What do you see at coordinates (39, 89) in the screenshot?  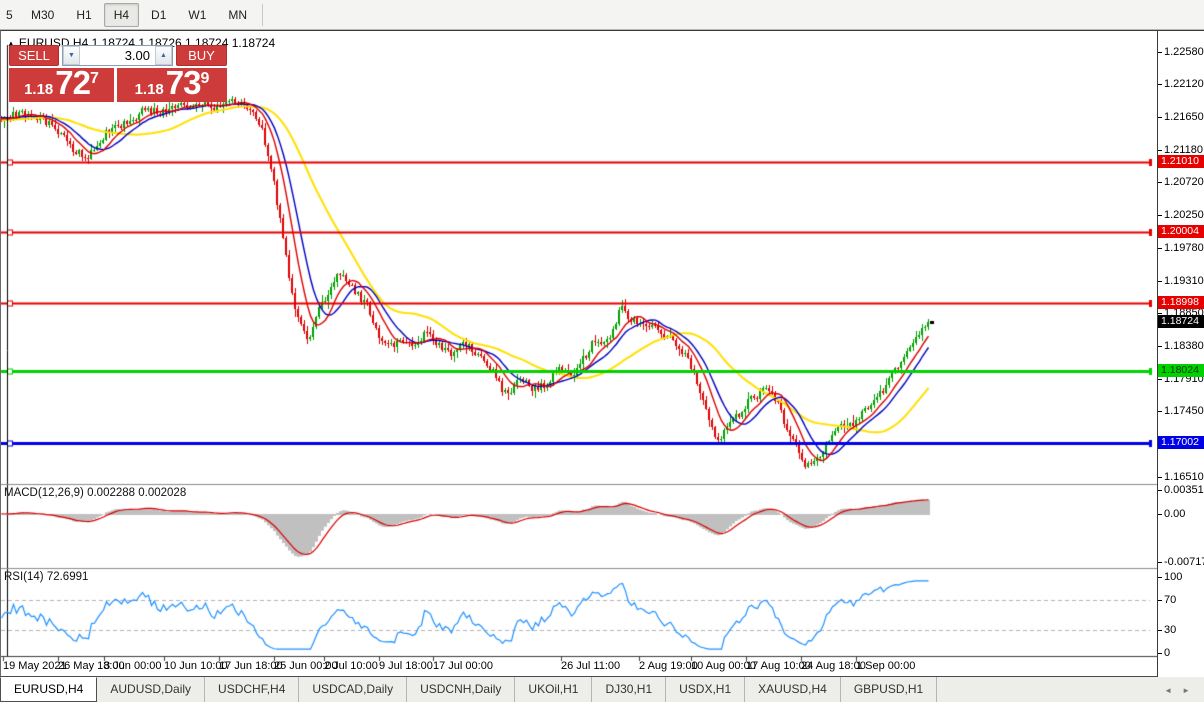 I see `sell-price-prefix: 1.18` at bounding box center [39, 89].